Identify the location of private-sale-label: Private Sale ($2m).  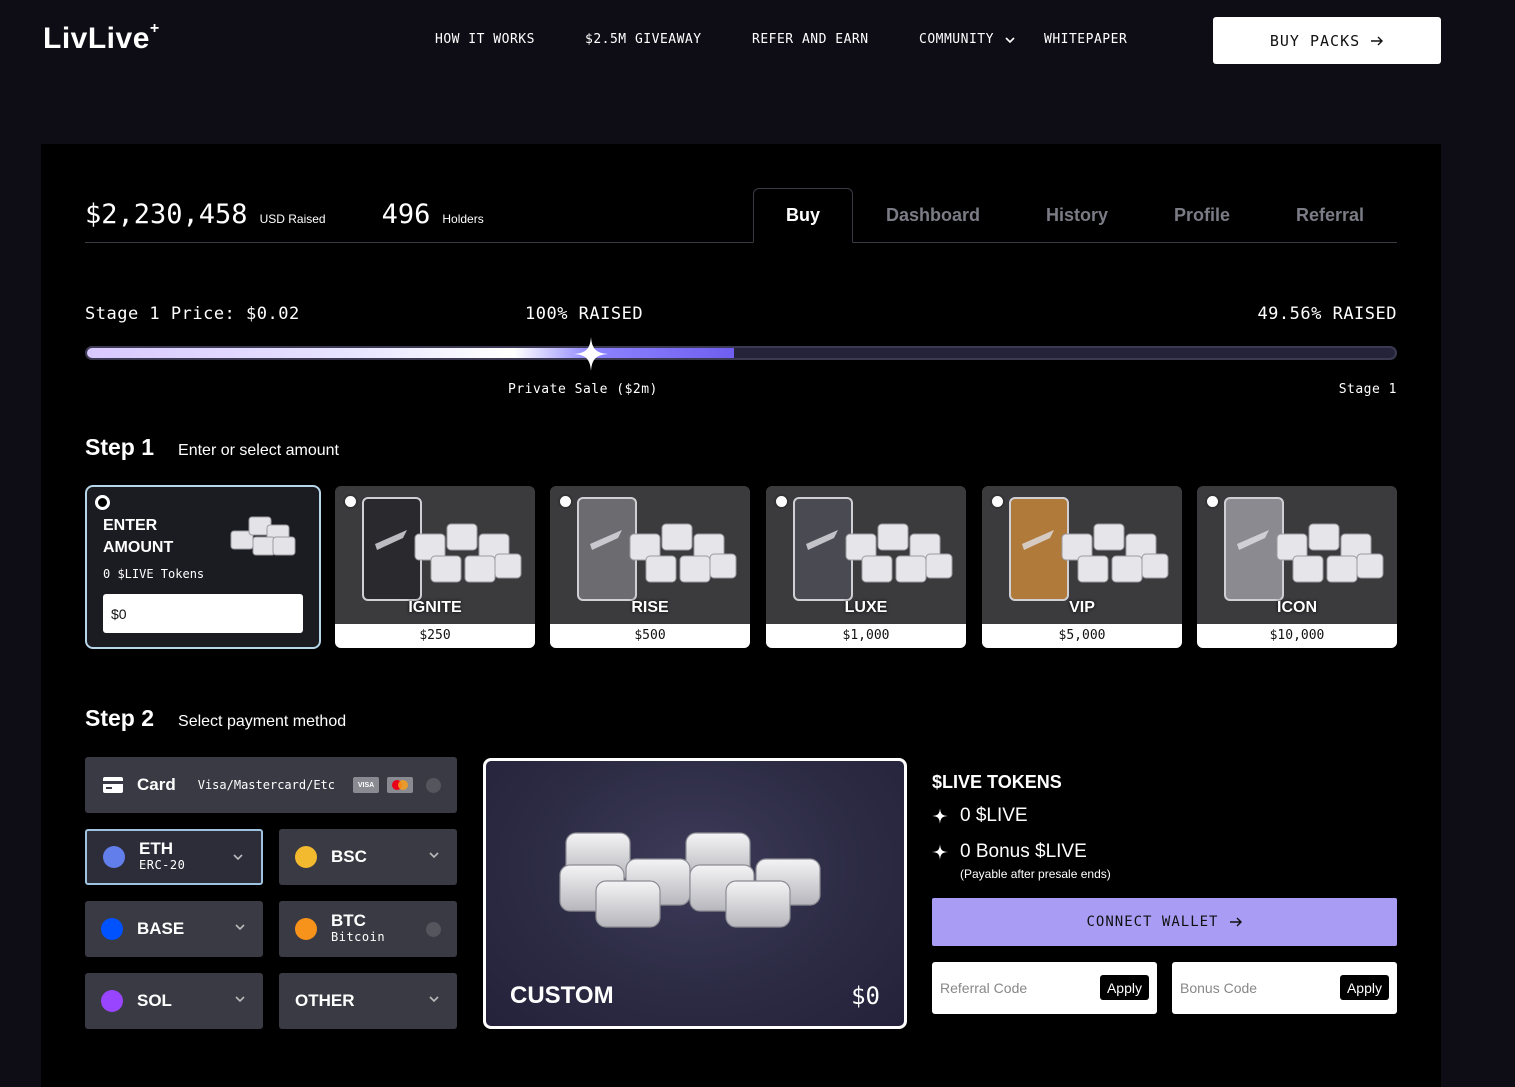
(583, 389).